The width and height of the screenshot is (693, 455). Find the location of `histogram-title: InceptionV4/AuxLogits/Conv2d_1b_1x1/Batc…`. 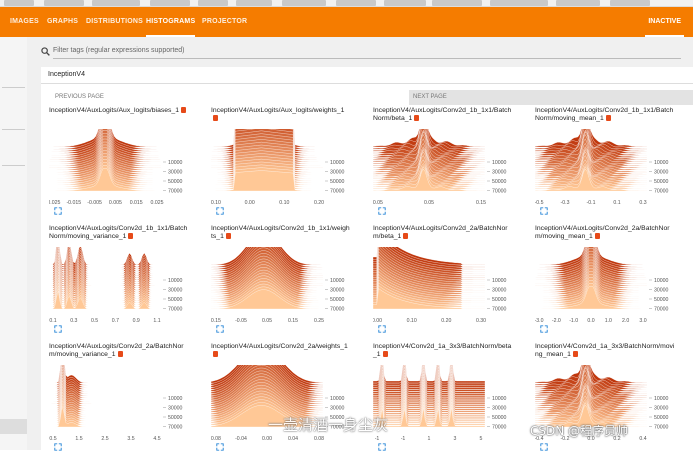

histogram-title: InceptionV4/AuxLogits/Conv2d_1b_1x1/Batc… is located at coordinates (443, 115).